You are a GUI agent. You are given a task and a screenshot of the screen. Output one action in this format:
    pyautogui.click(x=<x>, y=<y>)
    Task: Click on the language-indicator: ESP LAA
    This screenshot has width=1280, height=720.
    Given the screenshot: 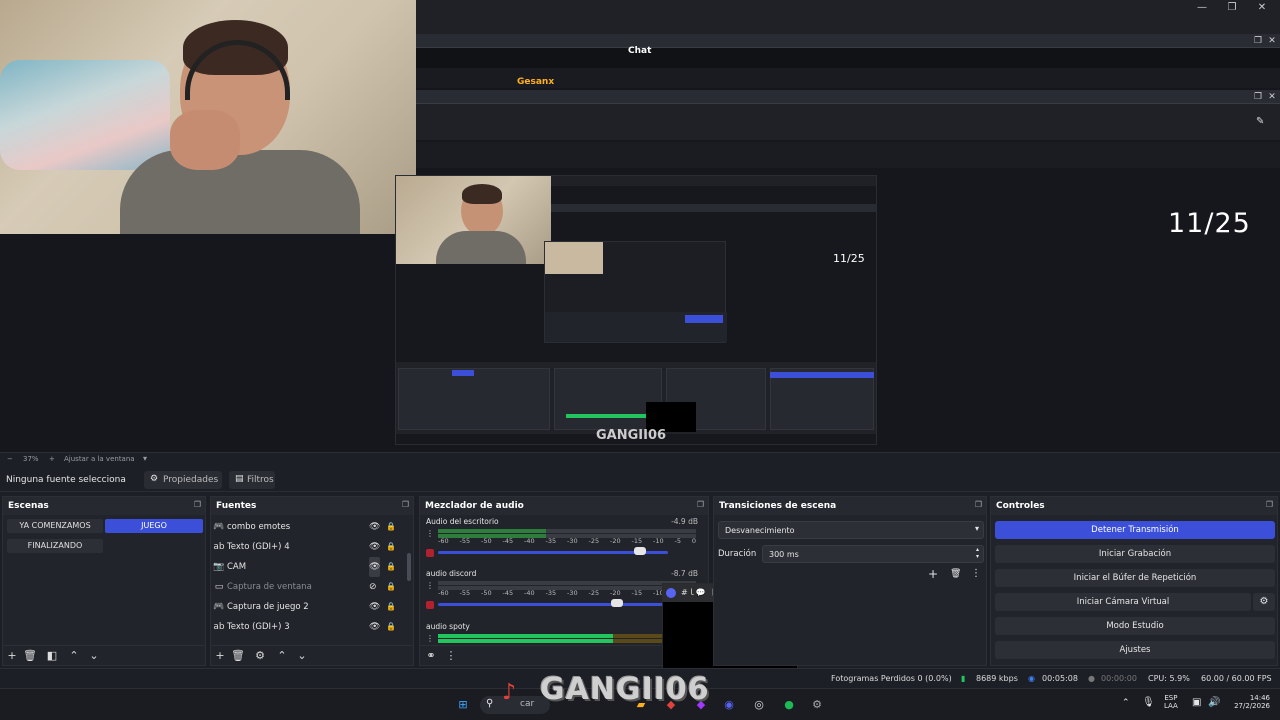 What is the action you would take?
    pyautogui.click(x=1171, y=702)
    